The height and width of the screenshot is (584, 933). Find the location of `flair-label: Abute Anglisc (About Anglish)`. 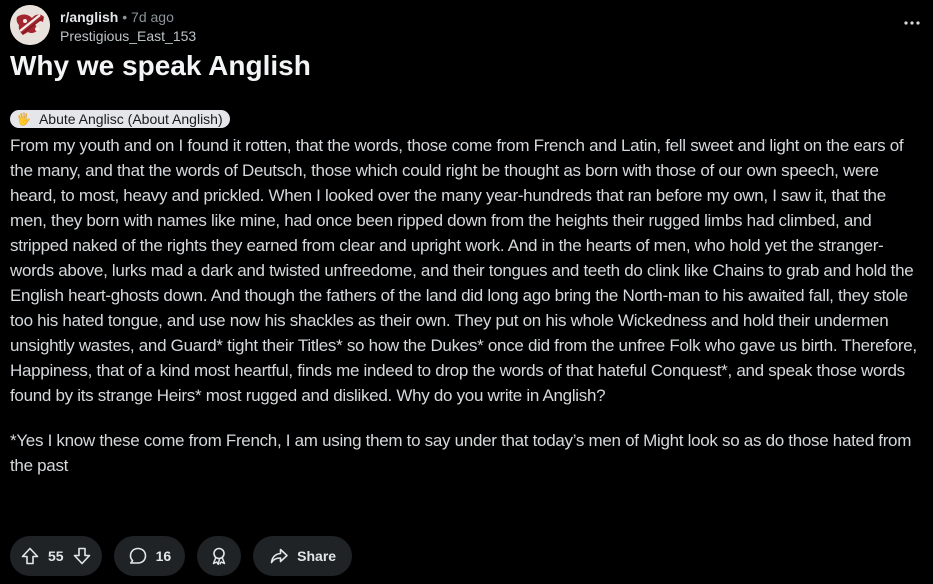

flair-label: Abute Anglisc (About Anglish) is located at coordinates (130, 119).